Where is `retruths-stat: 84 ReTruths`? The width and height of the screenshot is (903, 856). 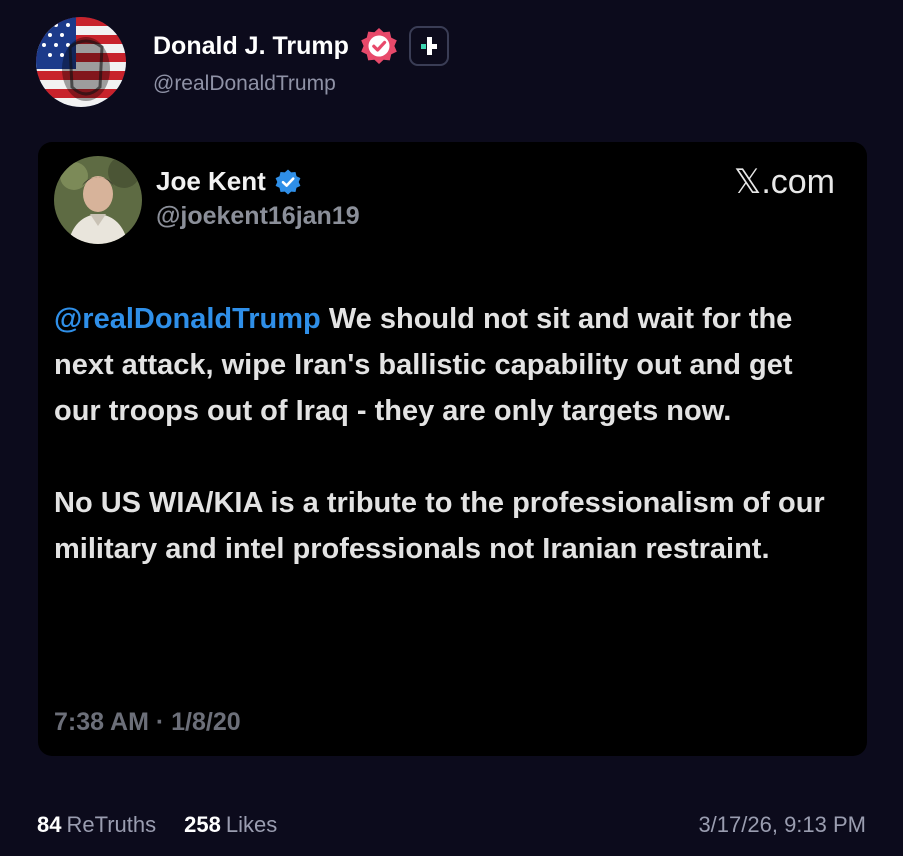
retruths-stat: 84 ReTruths is located at coordinates (96, 825).